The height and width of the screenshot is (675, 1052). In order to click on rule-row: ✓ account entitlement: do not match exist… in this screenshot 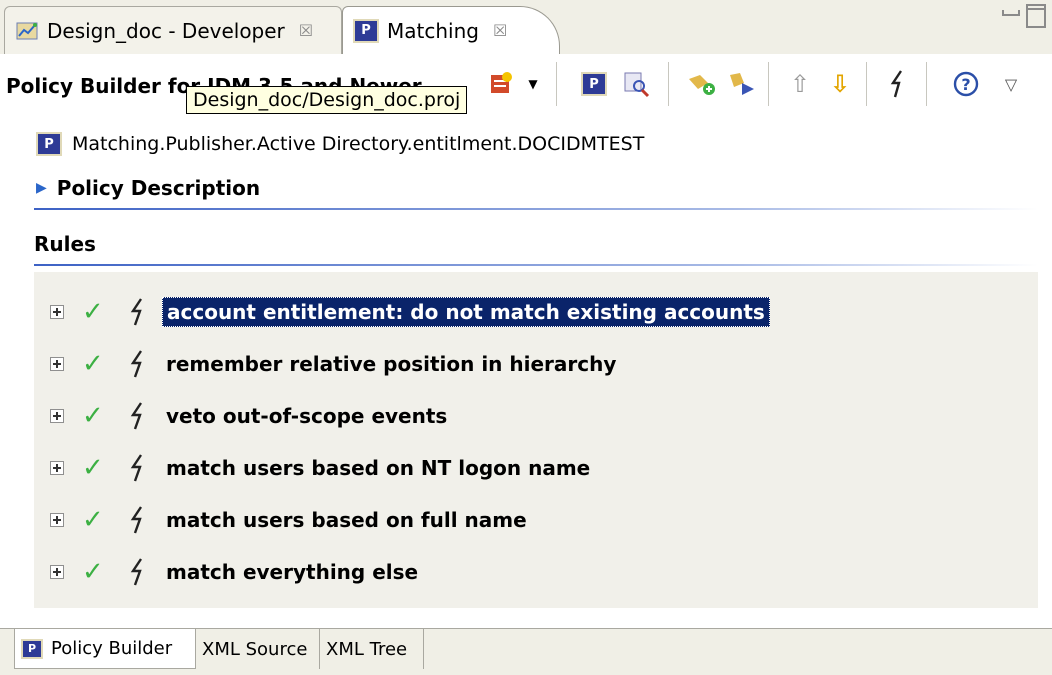, I will do `click(410, 312)`.